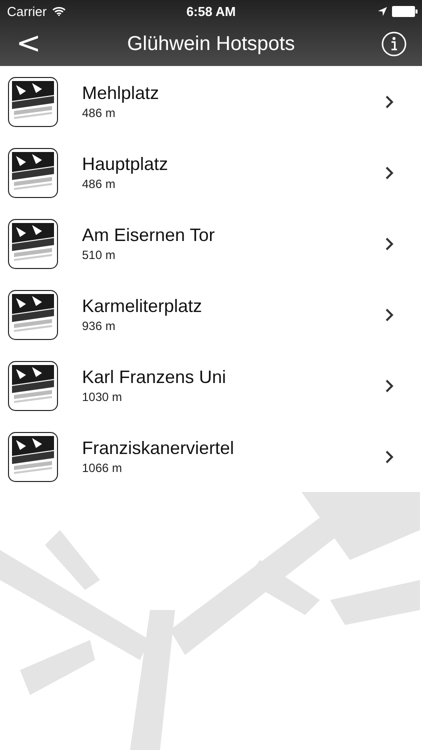 This screenshot has width=422, height=750. What do you see at coordinates (211, 11) in the screenshot?
I see `clock: 6:58 AM` at bounding box center [211, 11].